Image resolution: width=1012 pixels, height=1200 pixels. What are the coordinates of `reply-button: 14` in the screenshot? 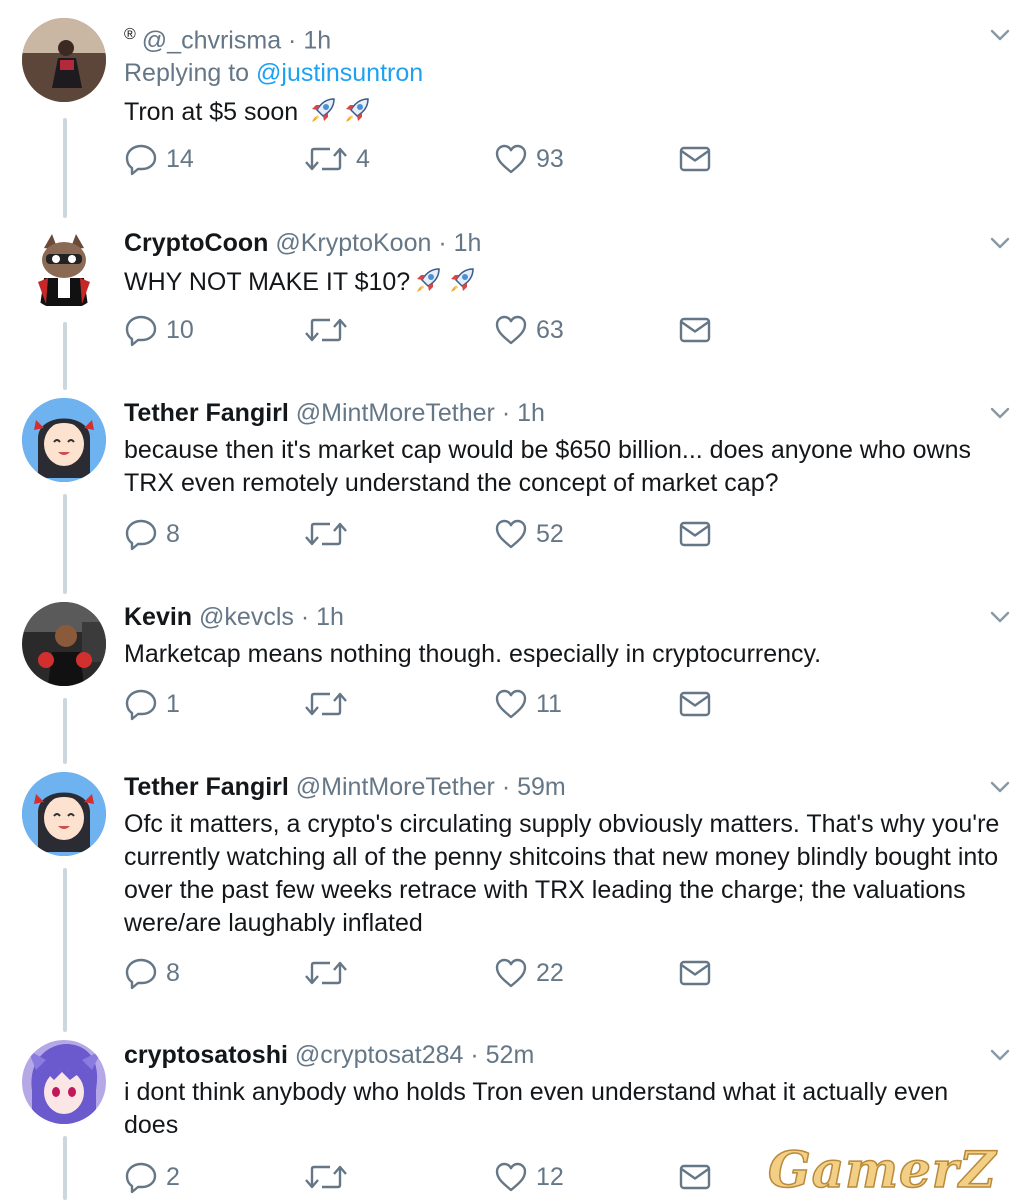 It's located at (159, 159).